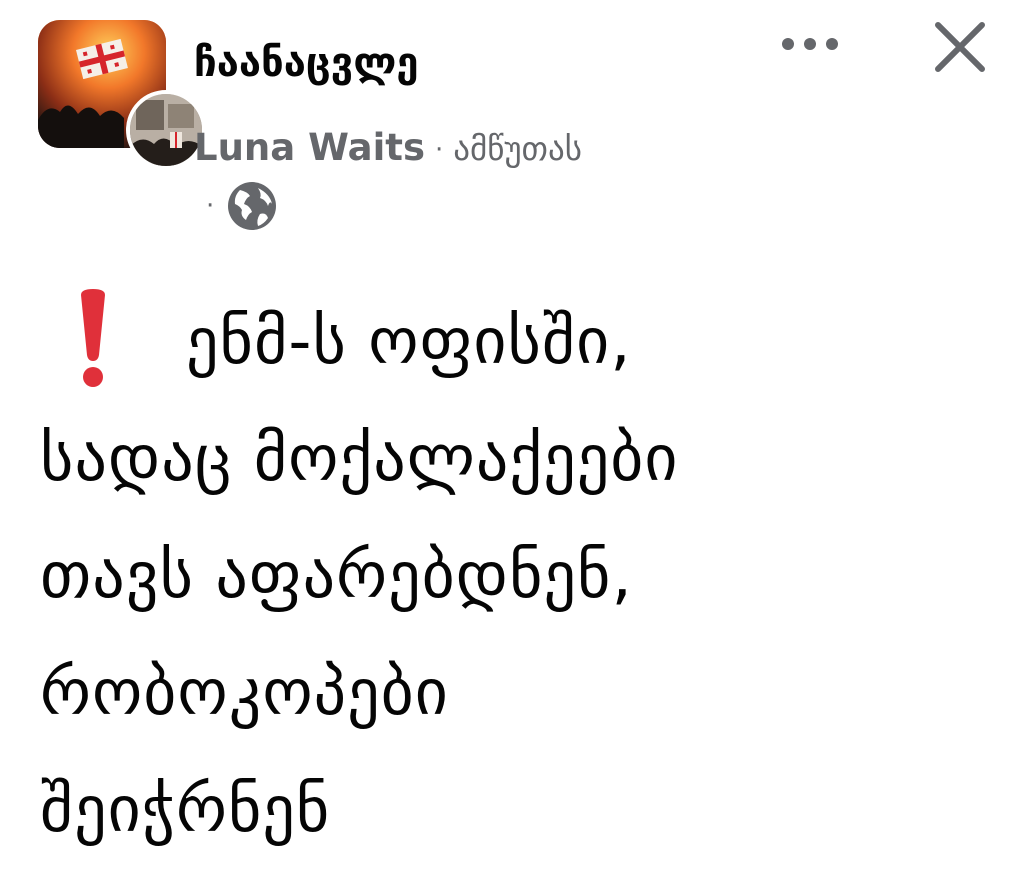  I want to click on close-button, so click(960, 47).